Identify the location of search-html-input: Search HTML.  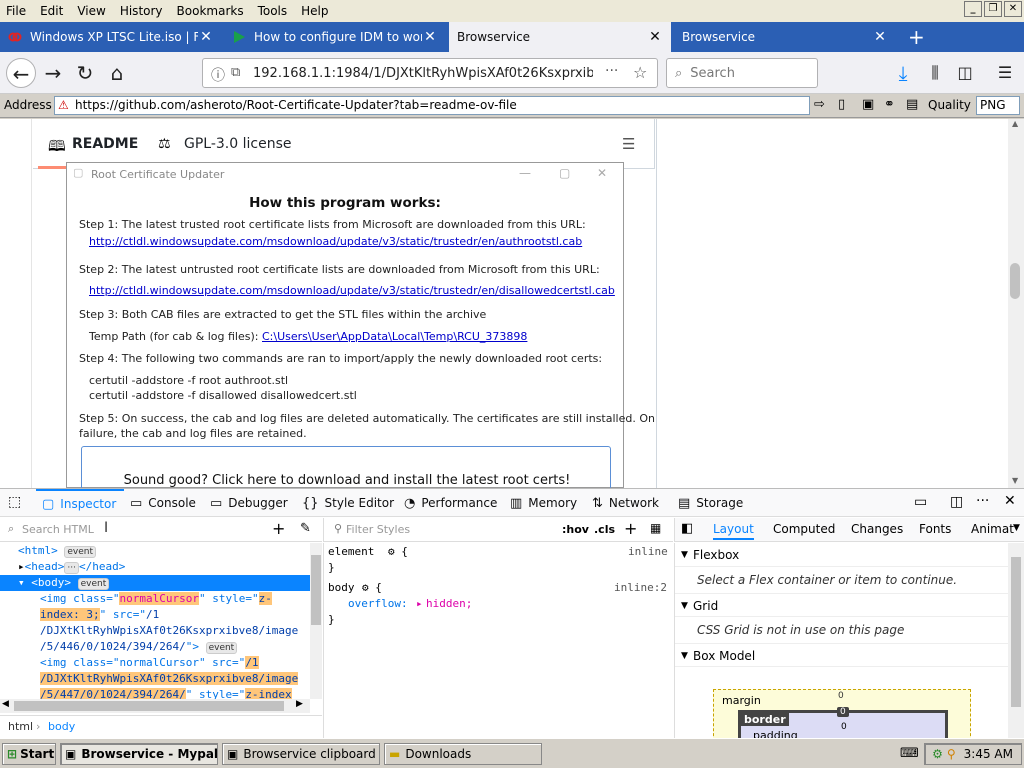
(58, 529).